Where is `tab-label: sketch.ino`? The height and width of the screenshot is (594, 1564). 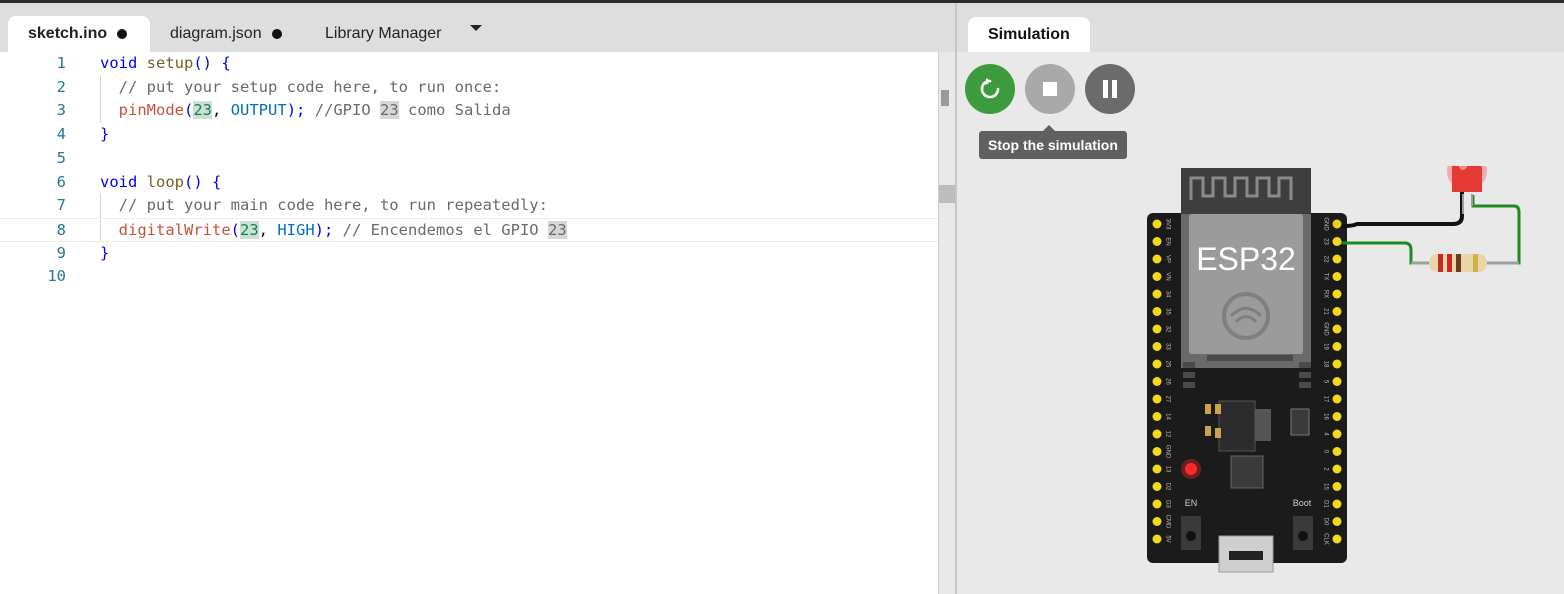 tab-label: sketch.ino is located at coordinates (68, 33).